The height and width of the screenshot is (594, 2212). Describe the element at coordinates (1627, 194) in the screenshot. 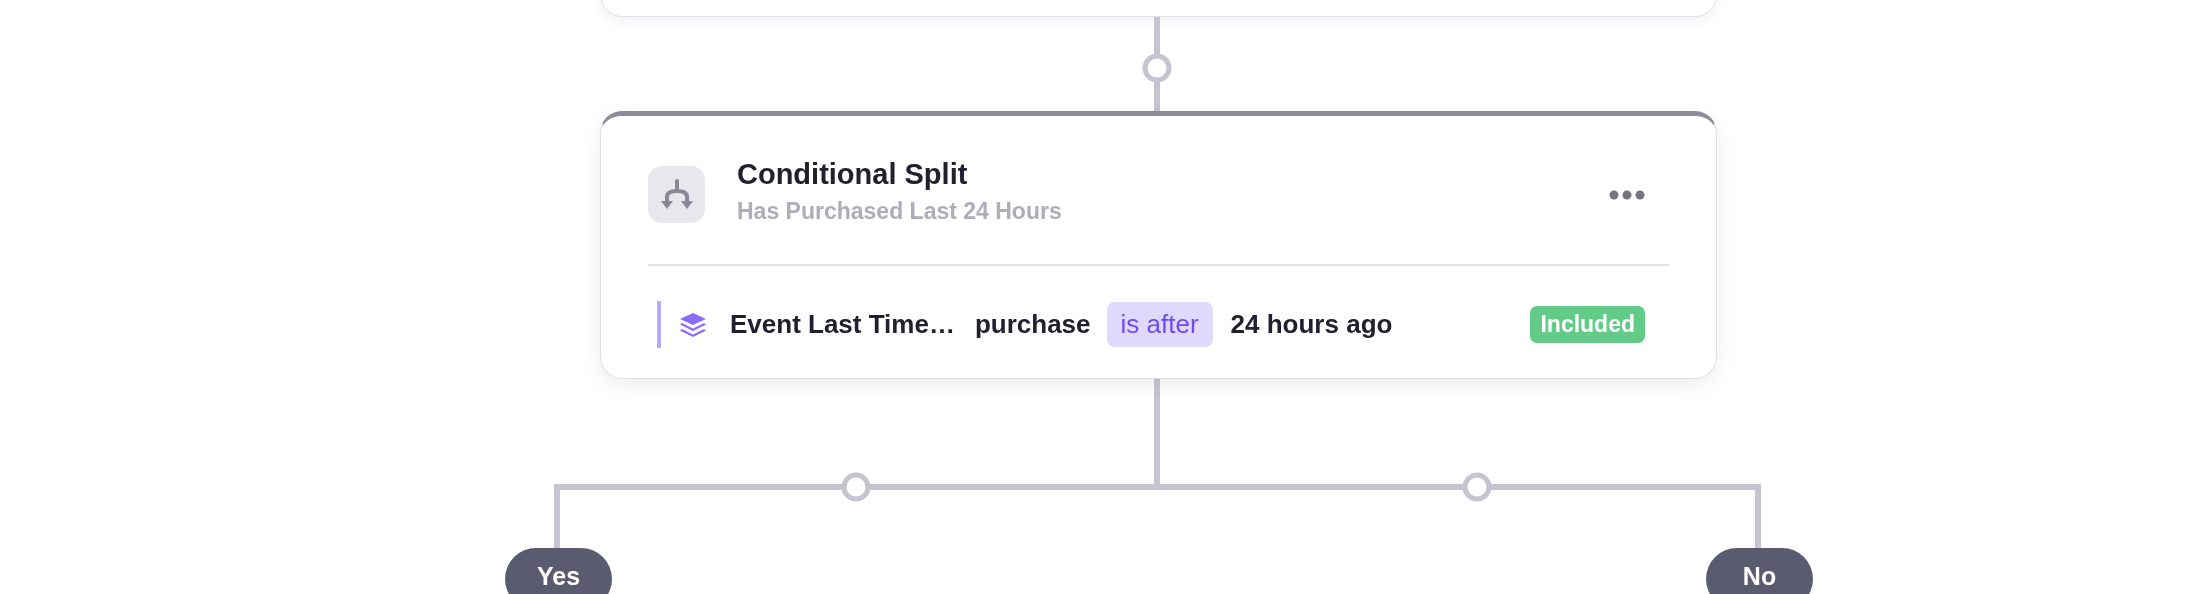

I see `more-icon` at that location.